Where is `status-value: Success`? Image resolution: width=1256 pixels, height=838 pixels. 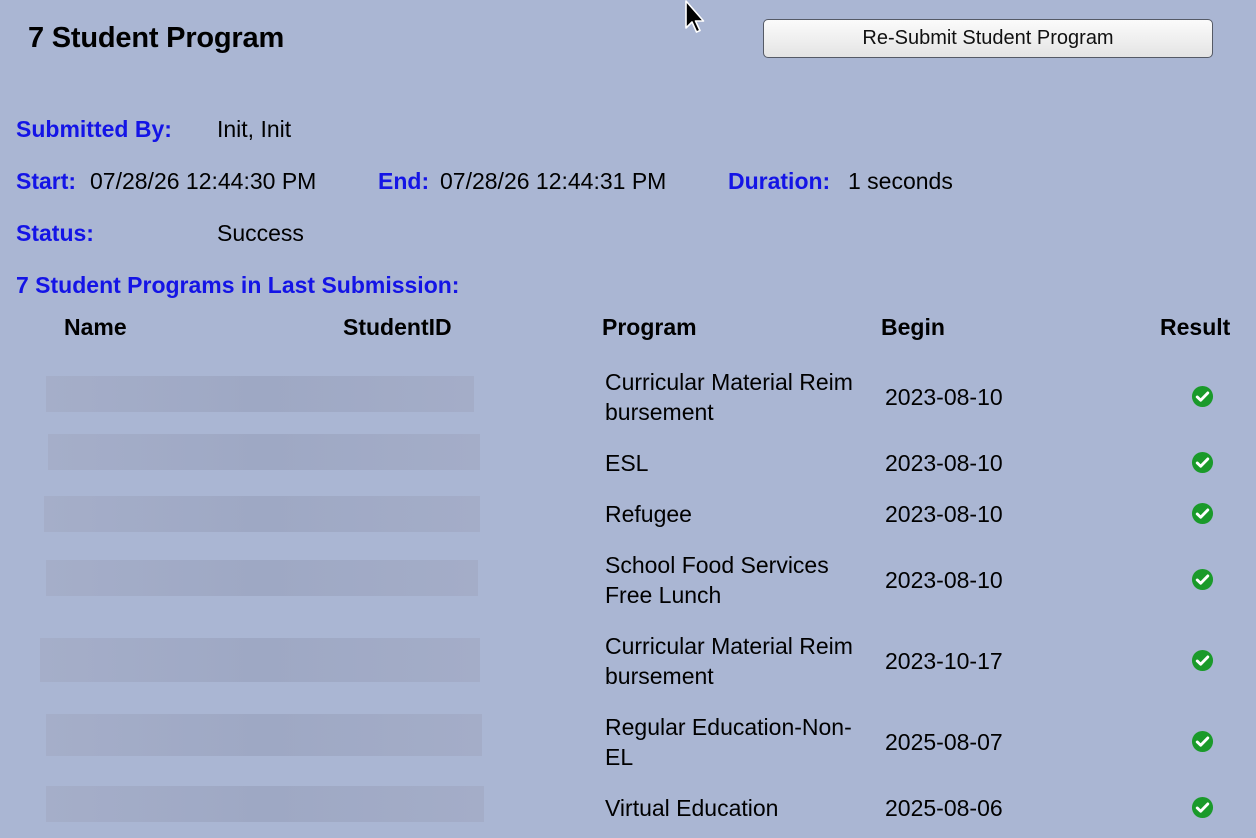
status-value: Success is located at coordinates (260, 233).